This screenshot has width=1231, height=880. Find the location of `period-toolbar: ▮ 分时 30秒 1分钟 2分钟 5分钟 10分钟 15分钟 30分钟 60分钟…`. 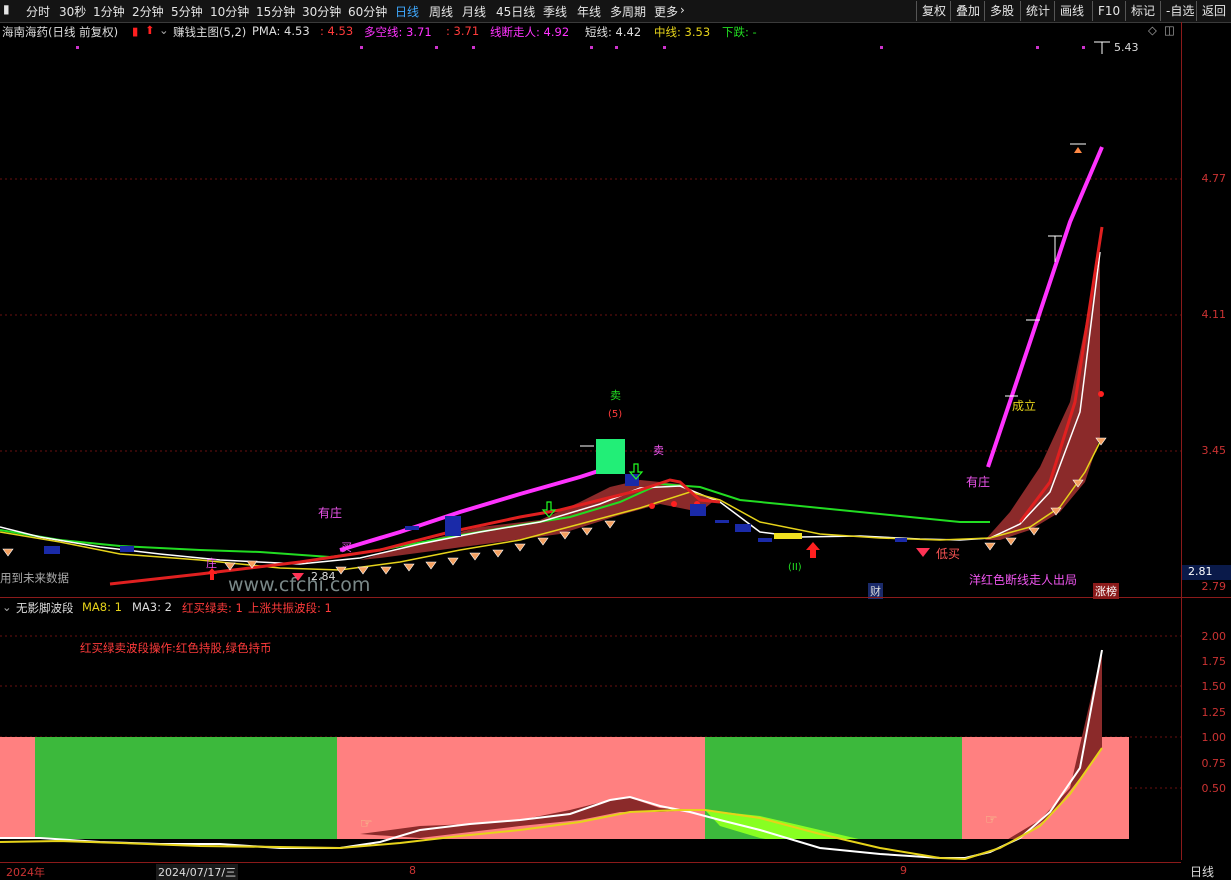

period-toolbar: ▮ 分时 30秒 1分钟 2分钟 5分钟 10分钟 15分钟 30分钟 60分钟… is located at coordinates (615, 11).